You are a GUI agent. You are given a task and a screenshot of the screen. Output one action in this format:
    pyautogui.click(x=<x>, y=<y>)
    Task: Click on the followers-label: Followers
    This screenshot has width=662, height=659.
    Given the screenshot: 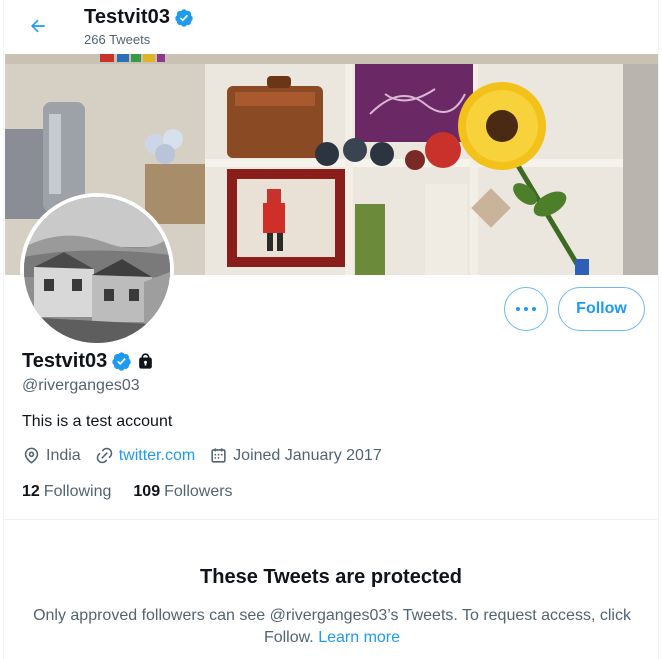 What is the action you would take?
    pyautogui.click(x=198, y=491)
    